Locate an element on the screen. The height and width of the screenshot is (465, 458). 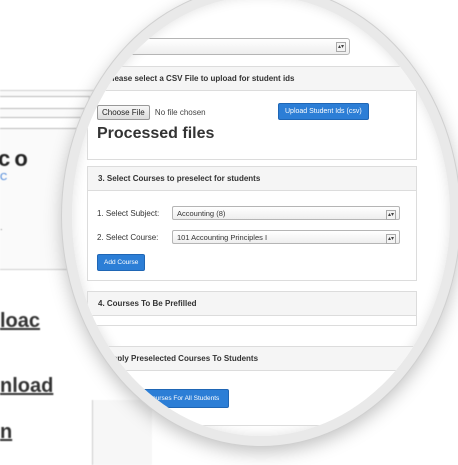
background-heading-fragment: c o is located at coordinates (14, 158).